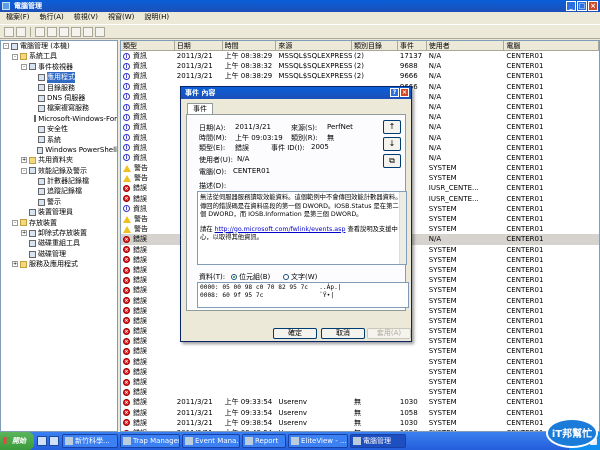  What do you see at coordinates (126, 321) in the screenshot?
I see `error-icon: ×` at bounding box center [126, 321].